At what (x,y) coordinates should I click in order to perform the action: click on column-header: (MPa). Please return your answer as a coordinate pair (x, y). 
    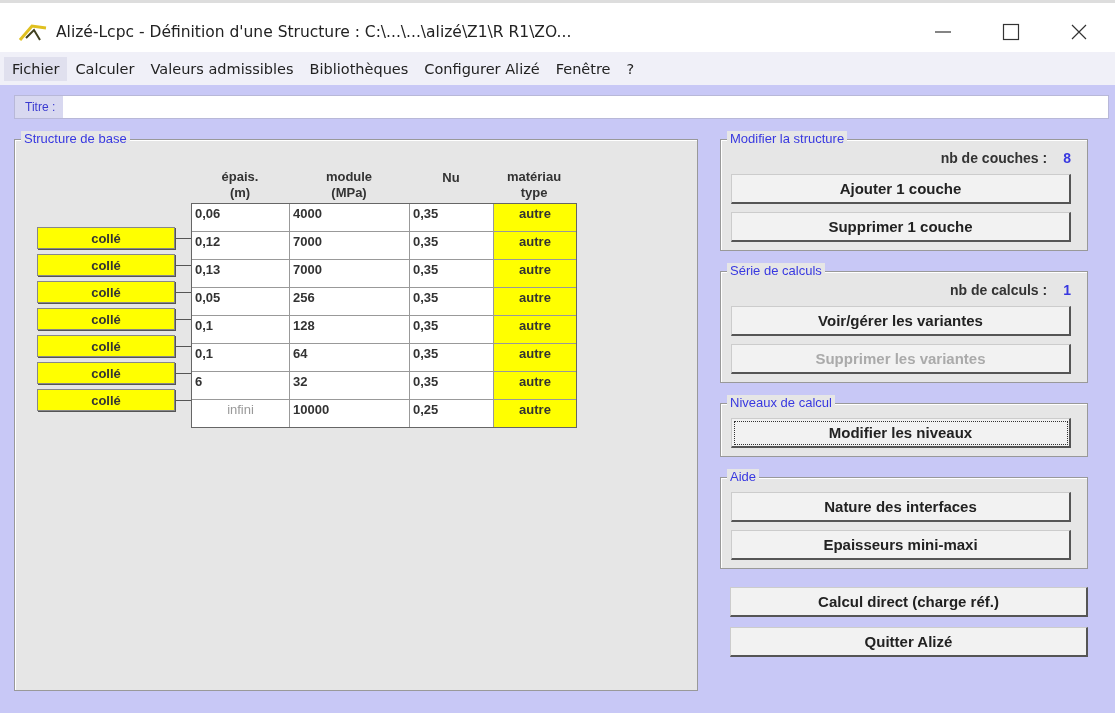
    Looking at the image, I should click on (349, 193).